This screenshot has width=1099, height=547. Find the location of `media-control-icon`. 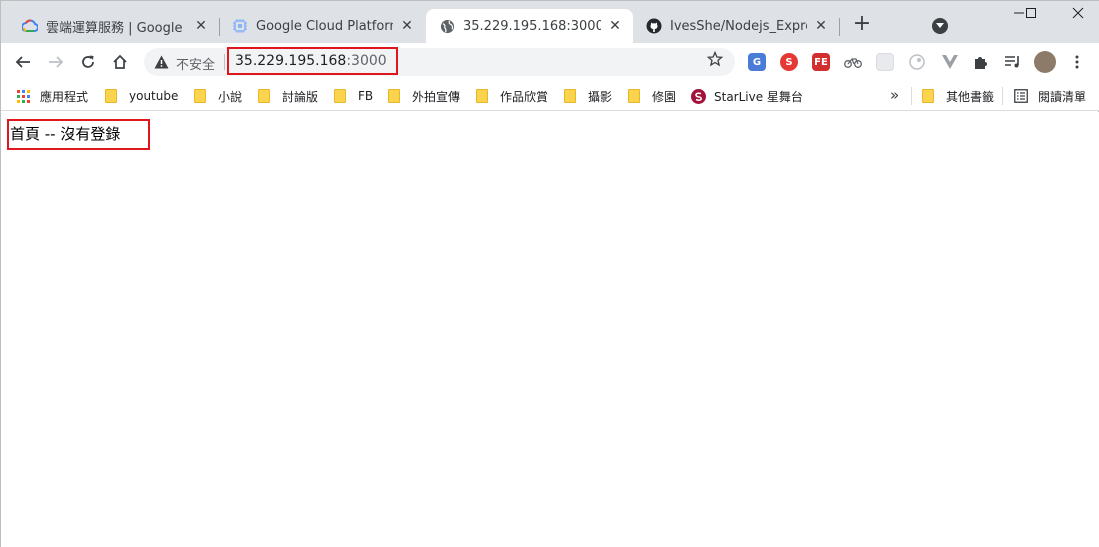

media-control-icon is located at coordinates (1013, 62).